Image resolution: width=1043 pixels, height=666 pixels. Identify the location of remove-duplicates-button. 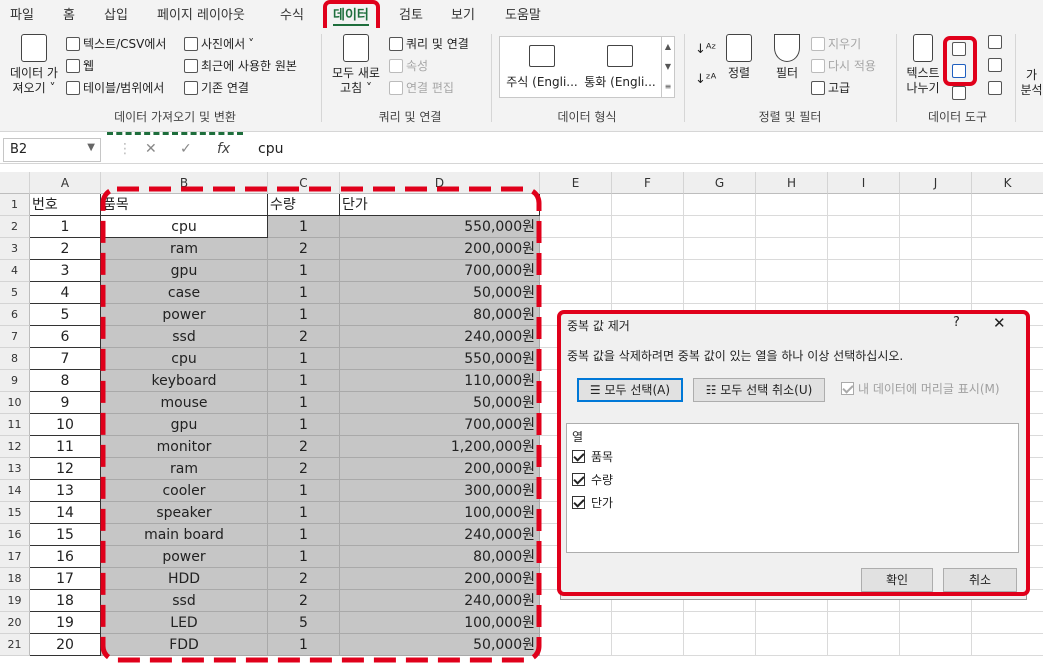
(959, 71).